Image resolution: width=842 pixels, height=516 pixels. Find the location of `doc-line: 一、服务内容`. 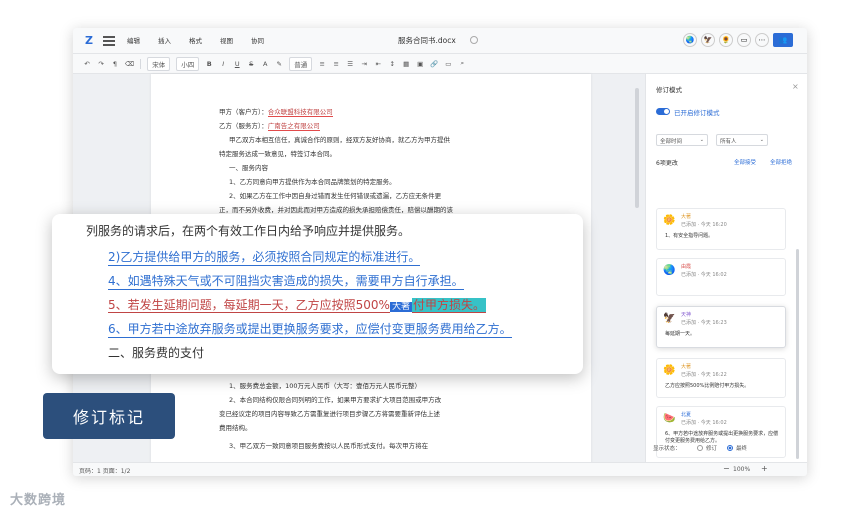

doc-line: 一、服务内容 is located at coordinates (248, 168).